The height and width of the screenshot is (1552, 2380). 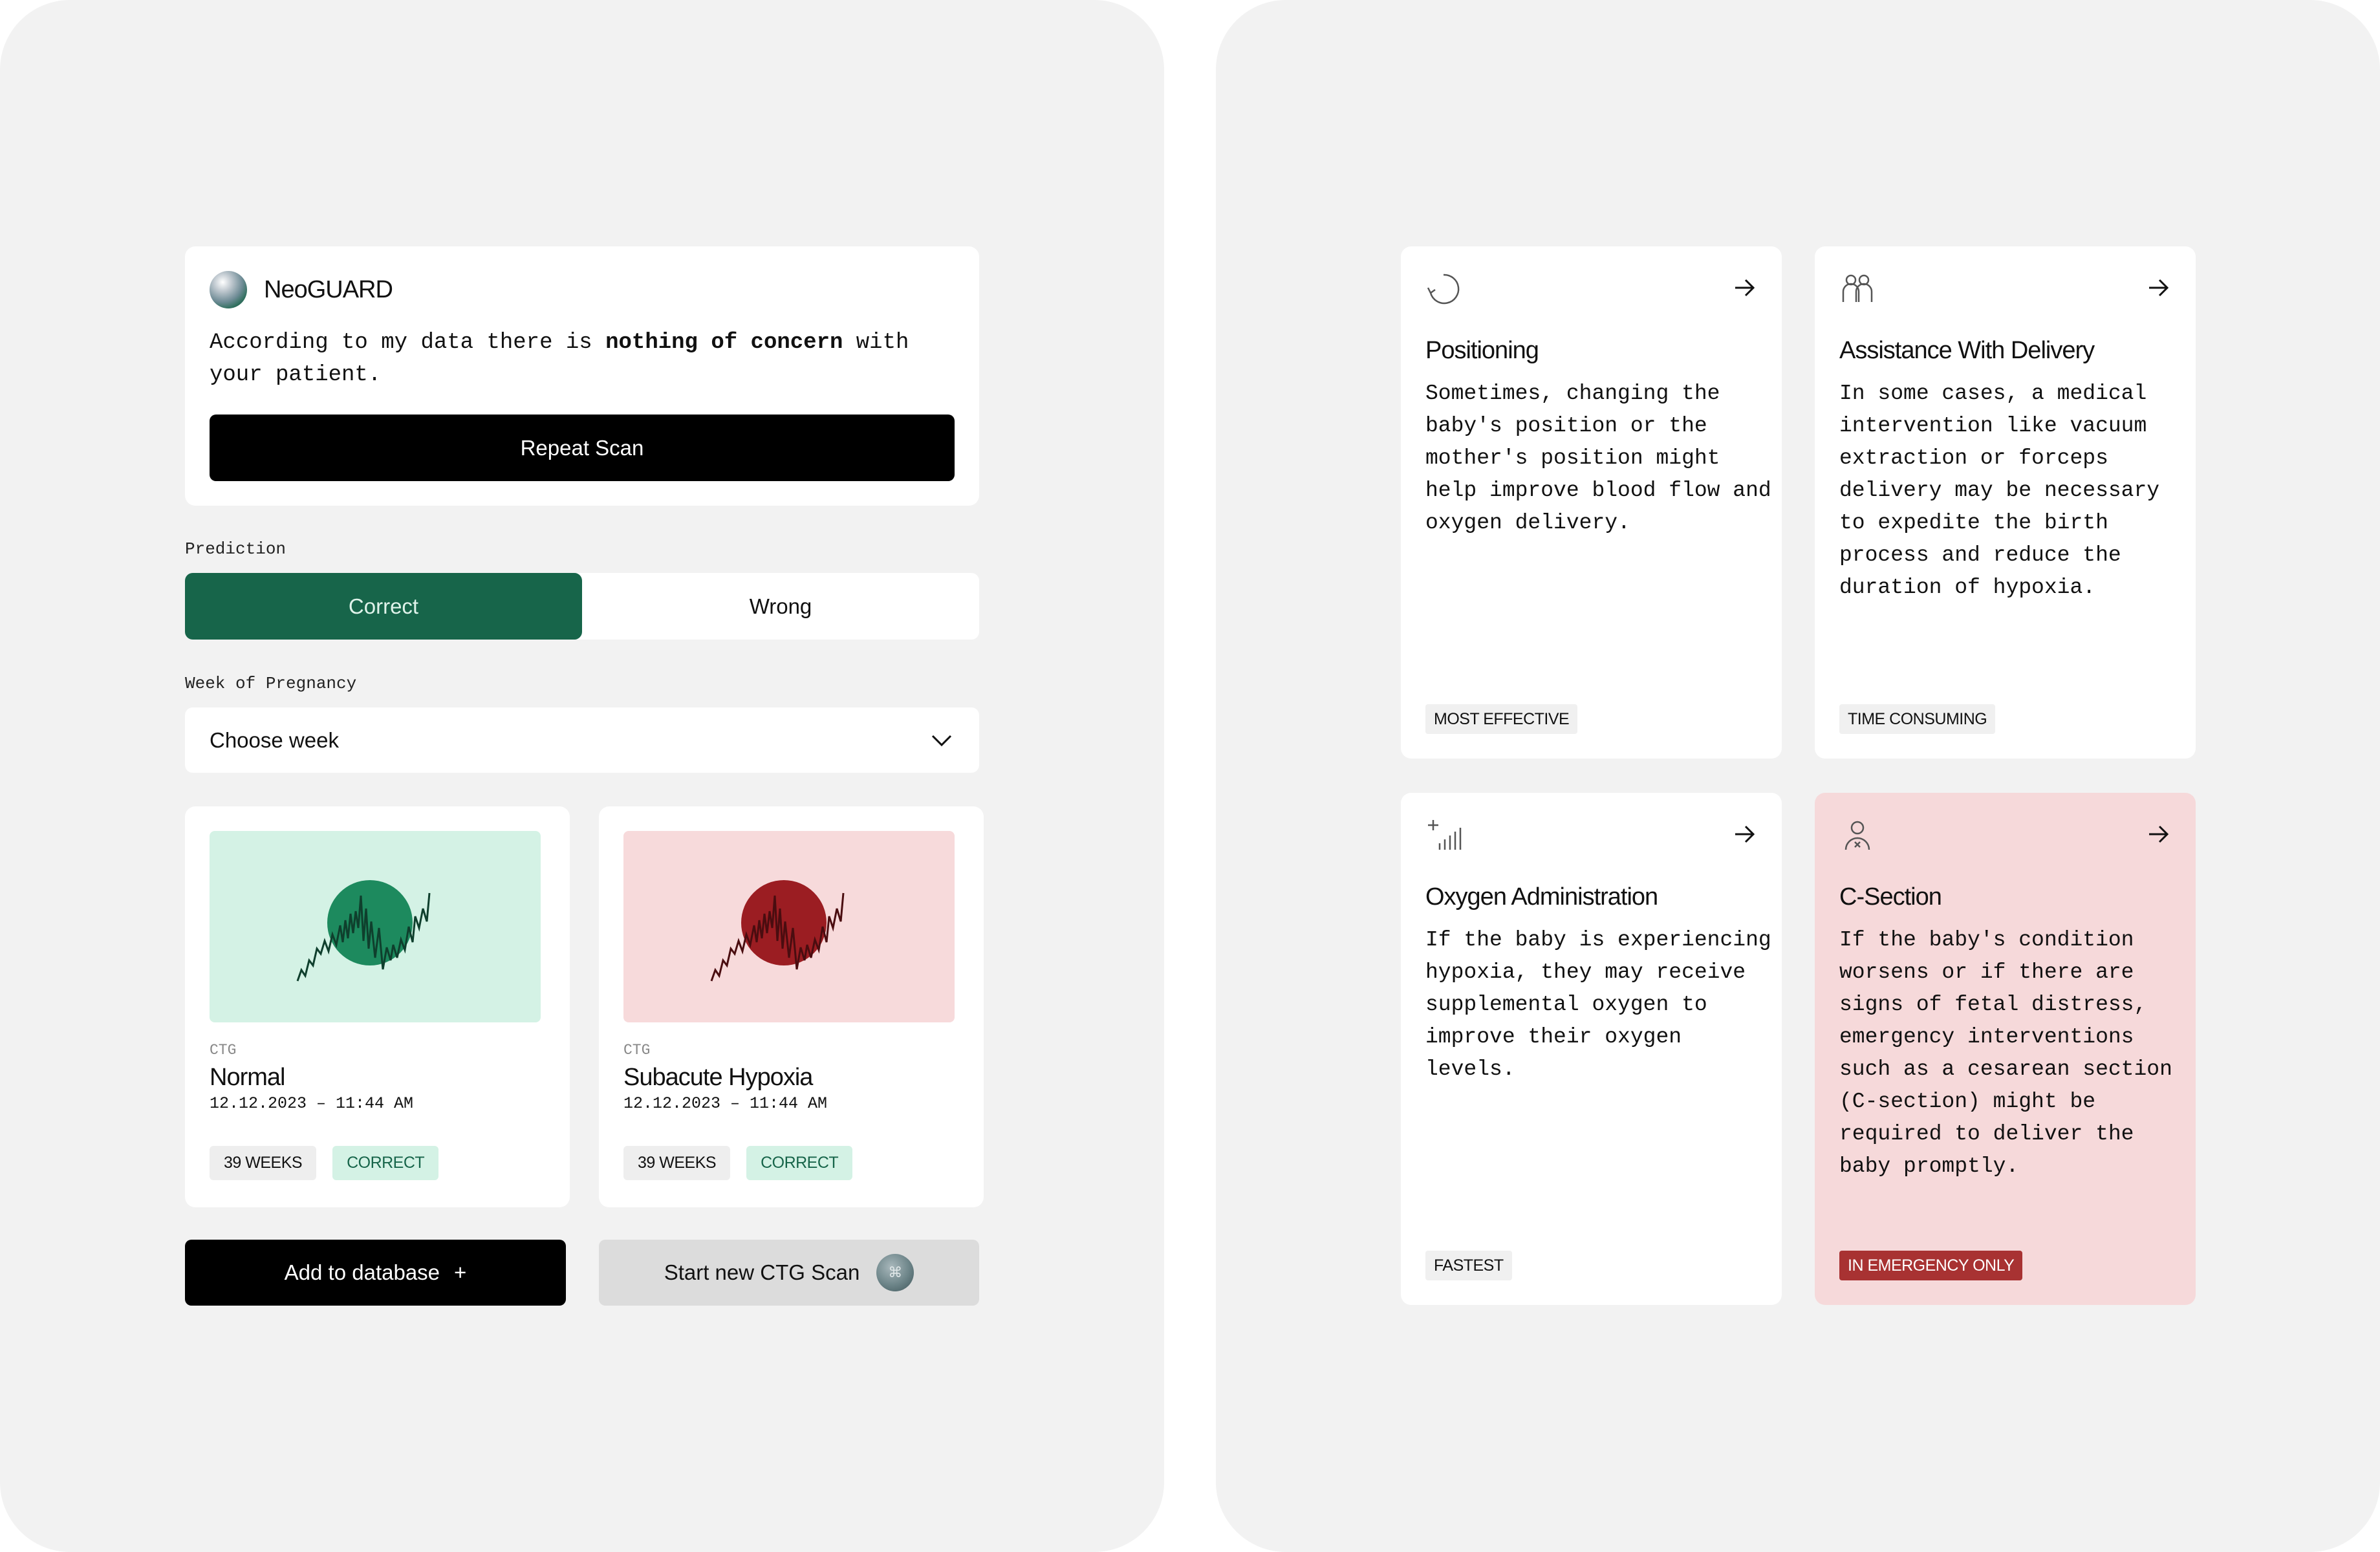 What do you see at coordinates (582, 448) in the screenshot?
I see `repeat-scan-button: Repeat Scan` at bounding box center [582, 448].